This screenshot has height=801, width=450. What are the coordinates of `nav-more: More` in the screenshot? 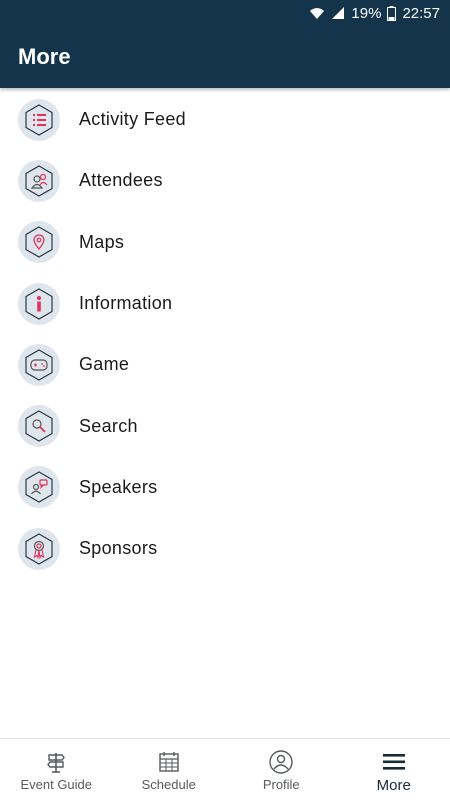 It's located at (394, 770).